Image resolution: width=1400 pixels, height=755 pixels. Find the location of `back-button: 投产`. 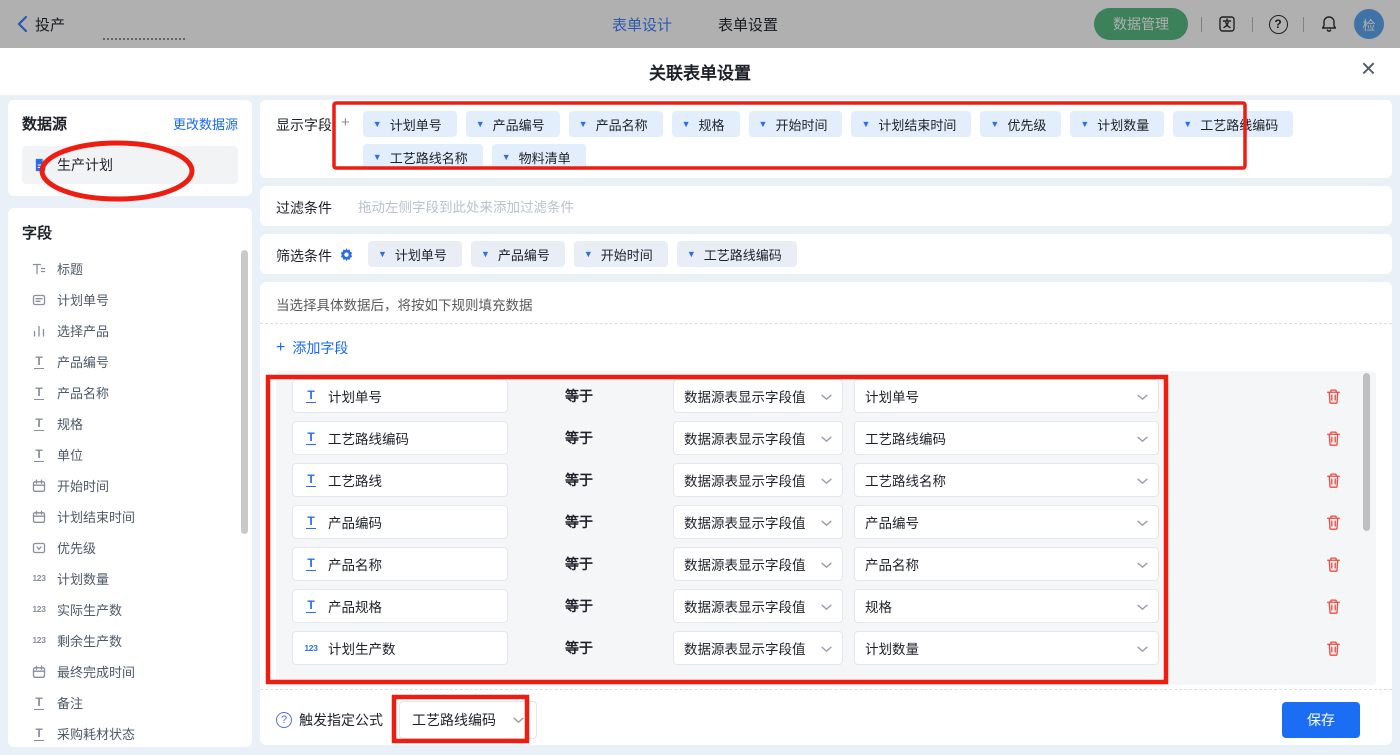

back-button: 投产 is located at coordinates (40, 24).